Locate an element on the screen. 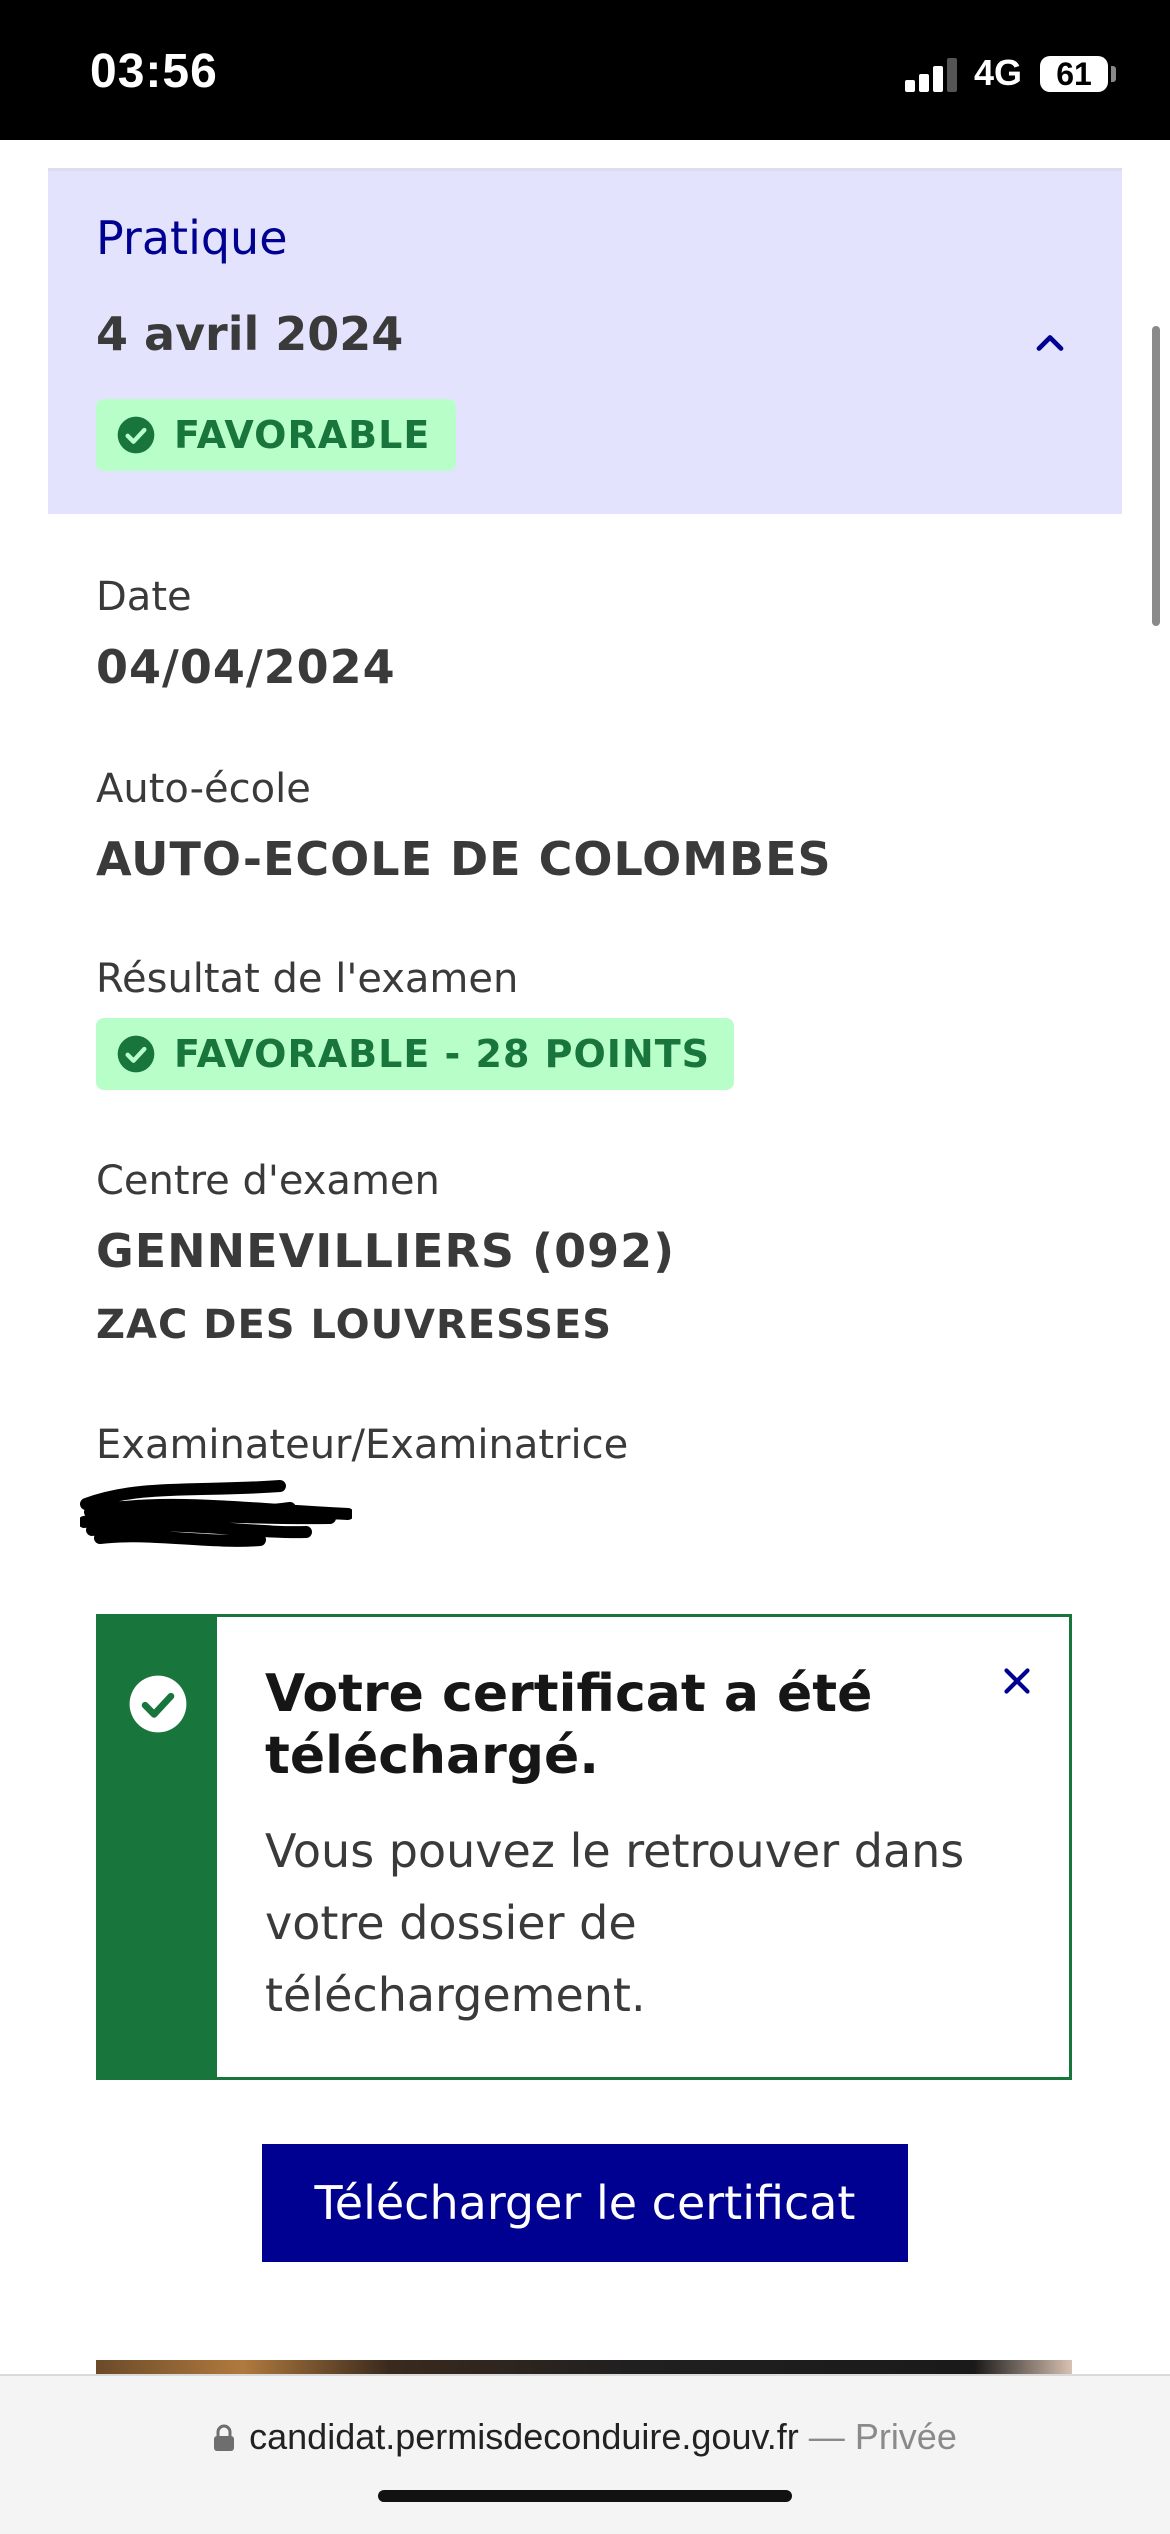 This screenshot has height=2534, width=1170. status-badge: FAVORABLE is located at coordinates (276, 435).